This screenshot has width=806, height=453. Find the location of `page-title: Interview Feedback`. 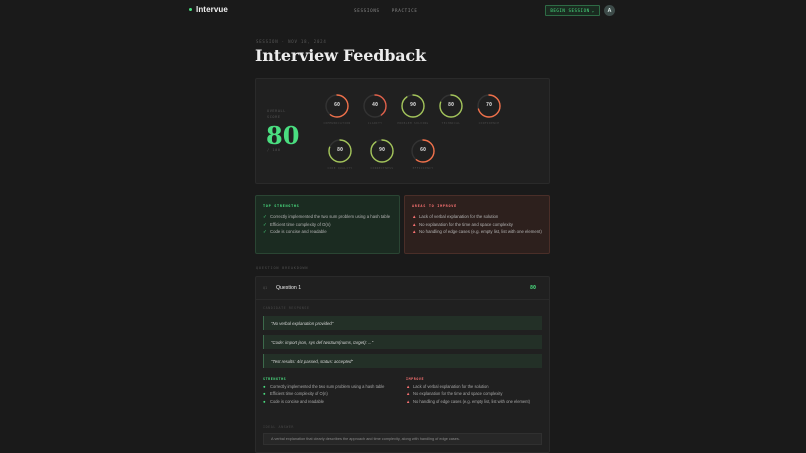

page-title: Interview Feedback is located at coordinates (340, 55).